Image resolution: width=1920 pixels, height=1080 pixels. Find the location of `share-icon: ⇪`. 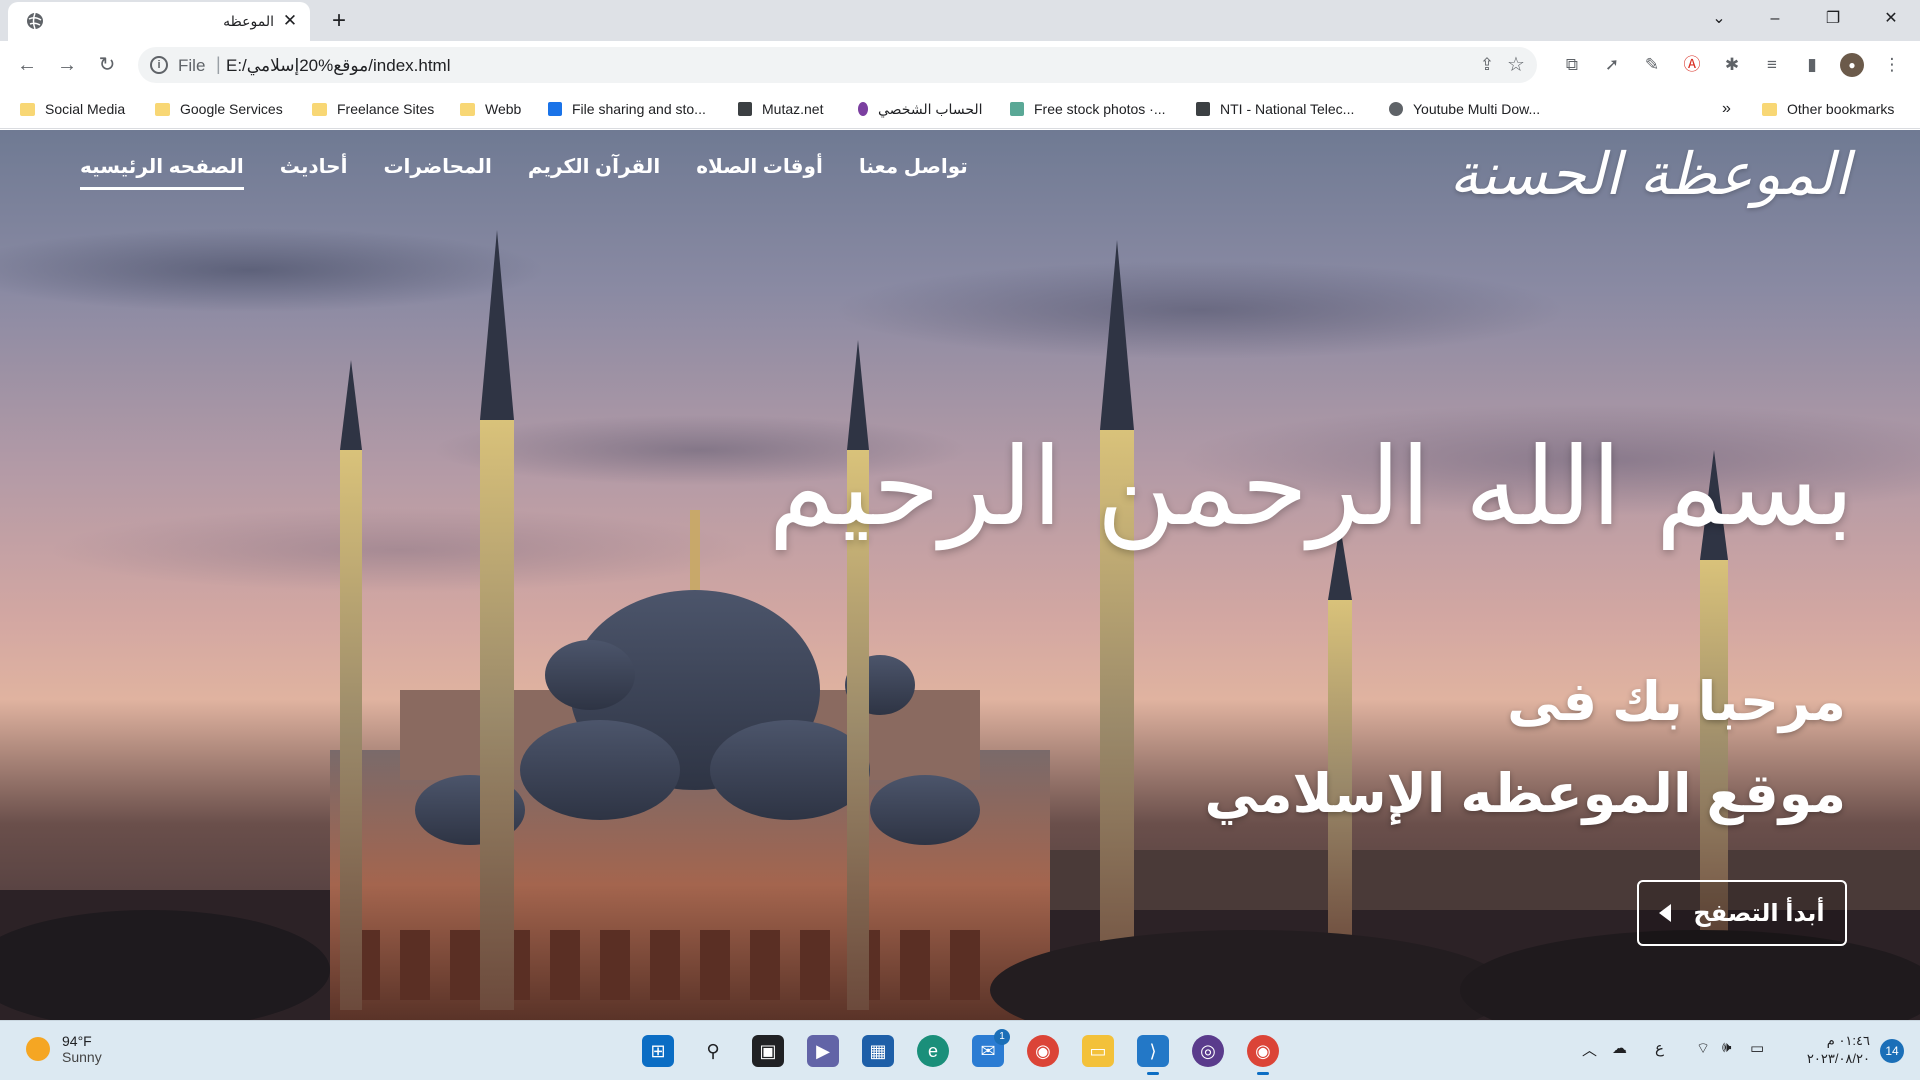

share-icon: ⇪ is located at coordinates (1487, 65).